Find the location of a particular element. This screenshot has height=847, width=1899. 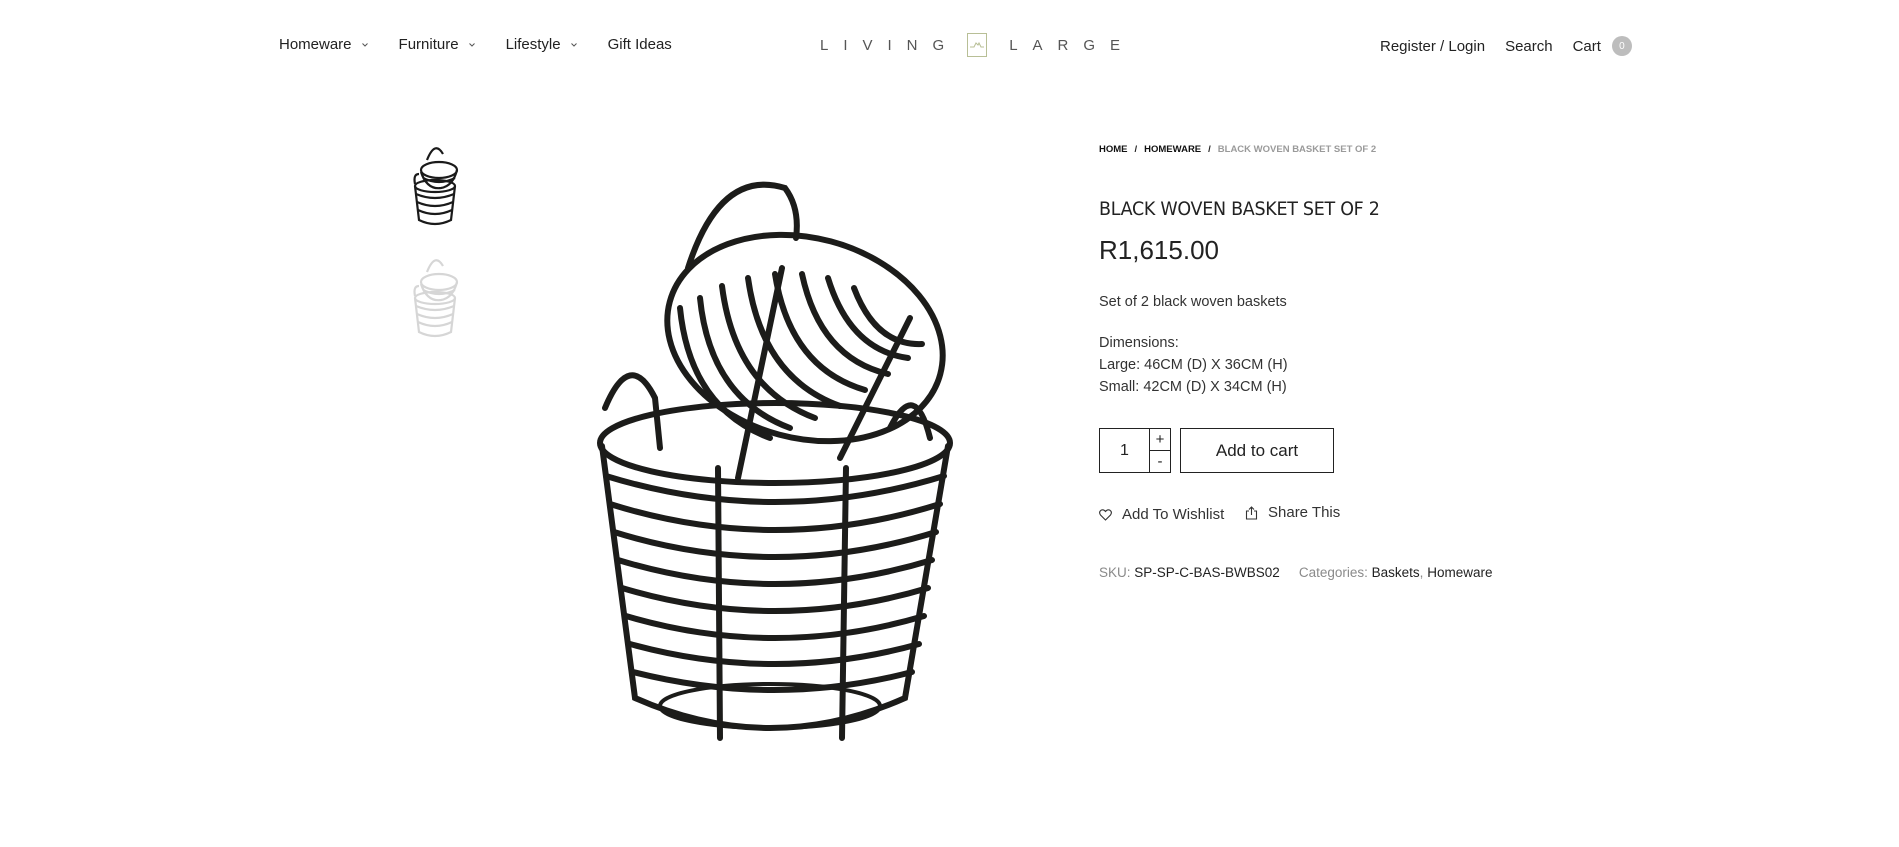

nav-label: Gift Ideas is located at coordinates (639, 44).